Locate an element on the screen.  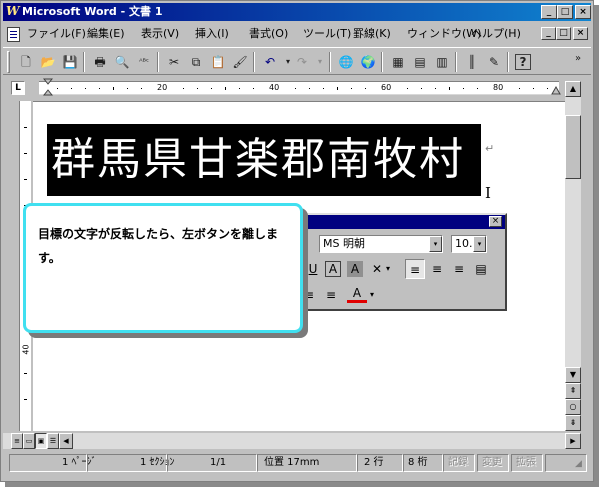
columns-icon: ║ is located at coordinates (472, 62).